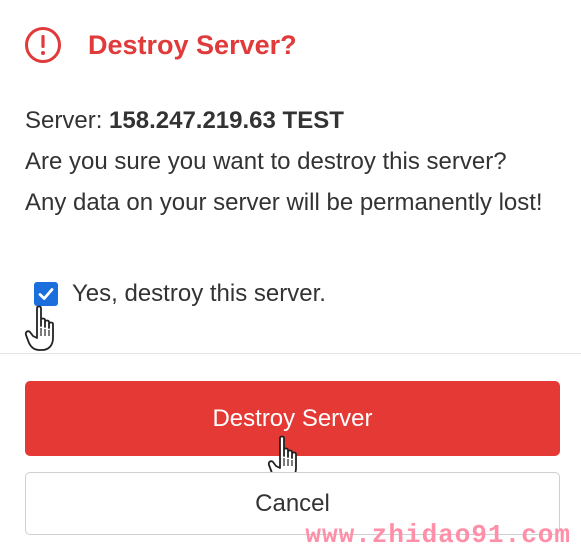 This screenshot has width=581, height=556. I want to click on dialog-header: Destroy Server?, so click(160, 45).